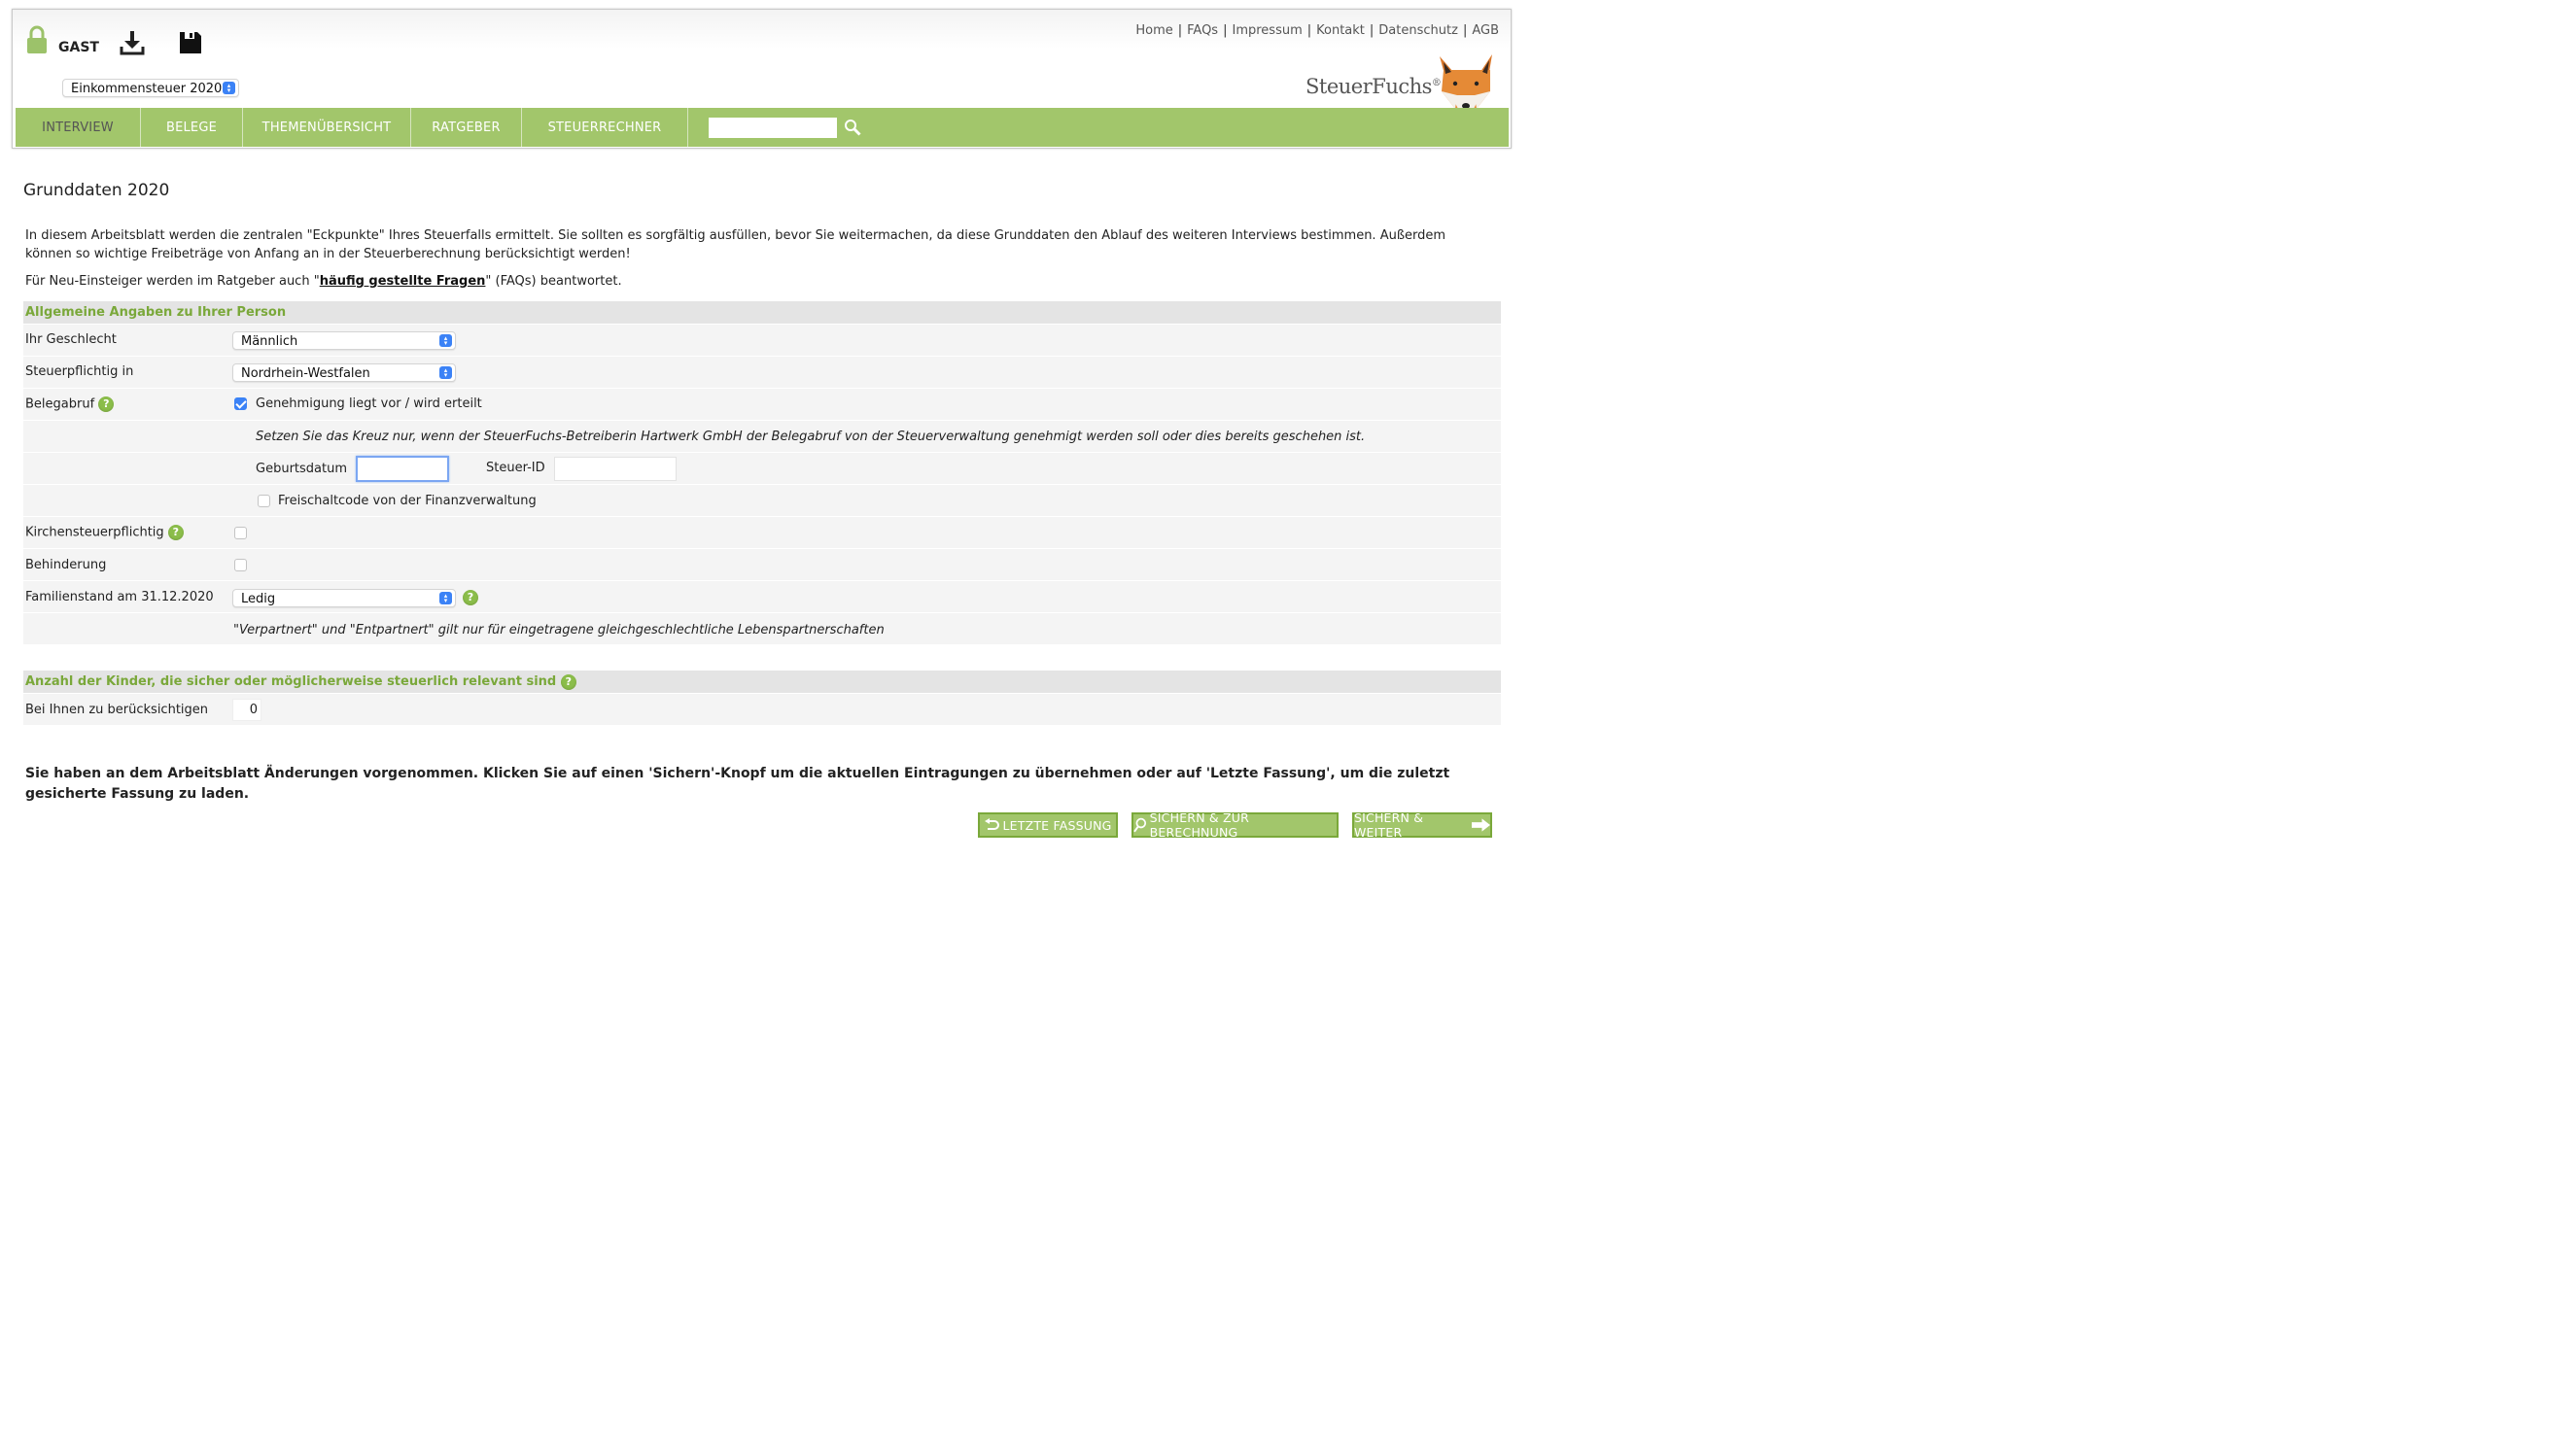 The width and height of the screenshot is (2576, 1446). Describe the element at coordinates (117, 710) in the screenshot. I see `children-label: Bei Ihnen zu berücksichtigen` at that location.